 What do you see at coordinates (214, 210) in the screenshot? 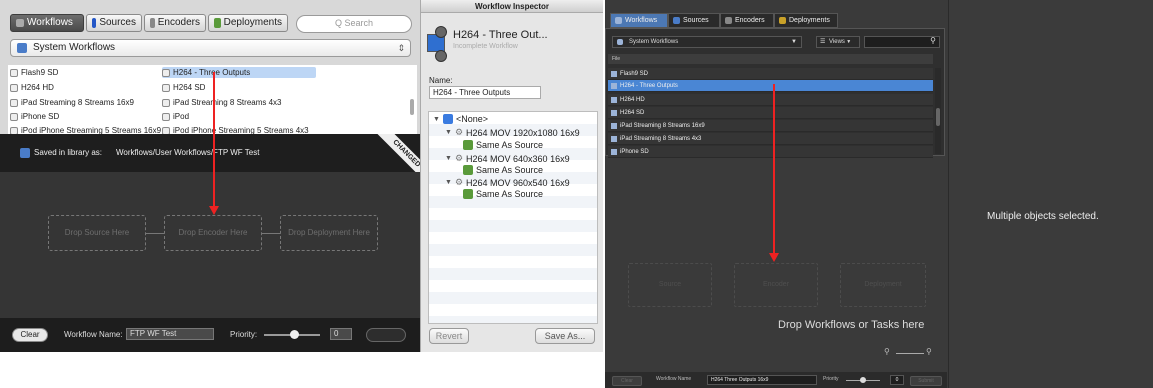
I see `annotation-arrow-head` at bounding box center [214, 210].